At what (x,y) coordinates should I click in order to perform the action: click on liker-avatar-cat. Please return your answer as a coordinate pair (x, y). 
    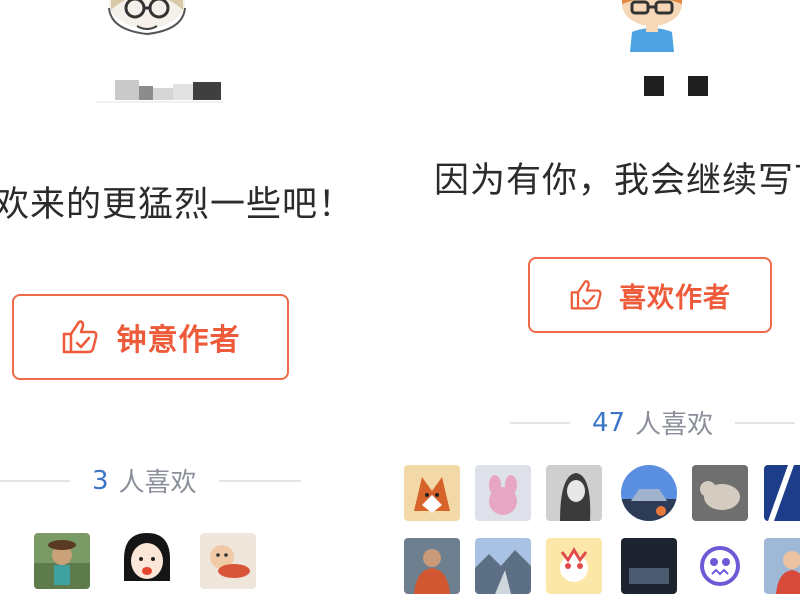
    Looking at the image, I should click on (720, 493).